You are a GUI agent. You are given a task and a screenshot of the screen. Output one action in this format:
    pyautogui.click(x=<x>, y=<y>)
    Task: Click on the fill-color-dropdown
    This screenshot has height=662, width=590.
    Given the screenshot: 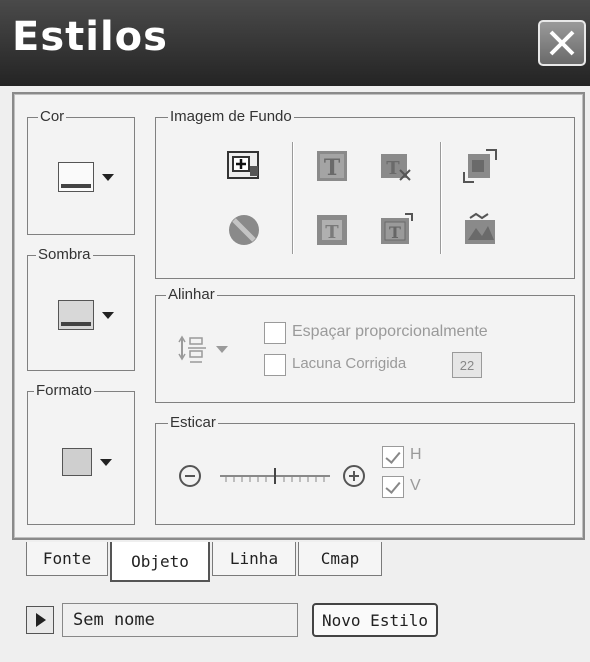 What is the action you would take?
    pyautogui.click(x=86, y=177)
    